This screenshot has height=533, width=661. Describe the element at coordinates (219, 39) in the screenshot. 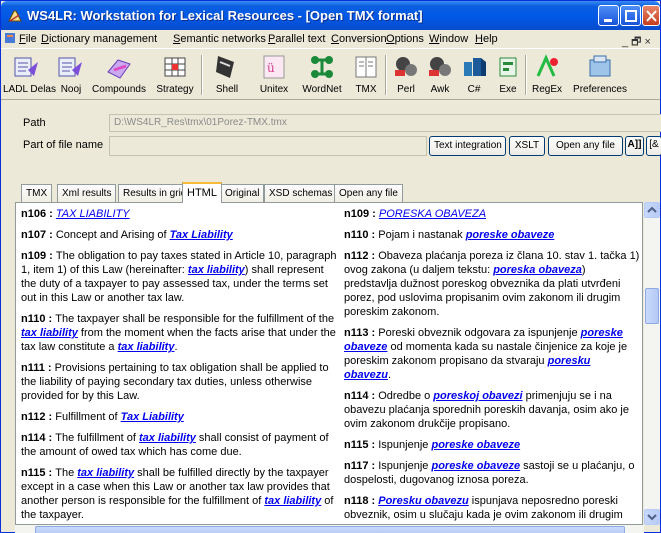

I see `menu-semantic-networks: Semantic networks` at that location.